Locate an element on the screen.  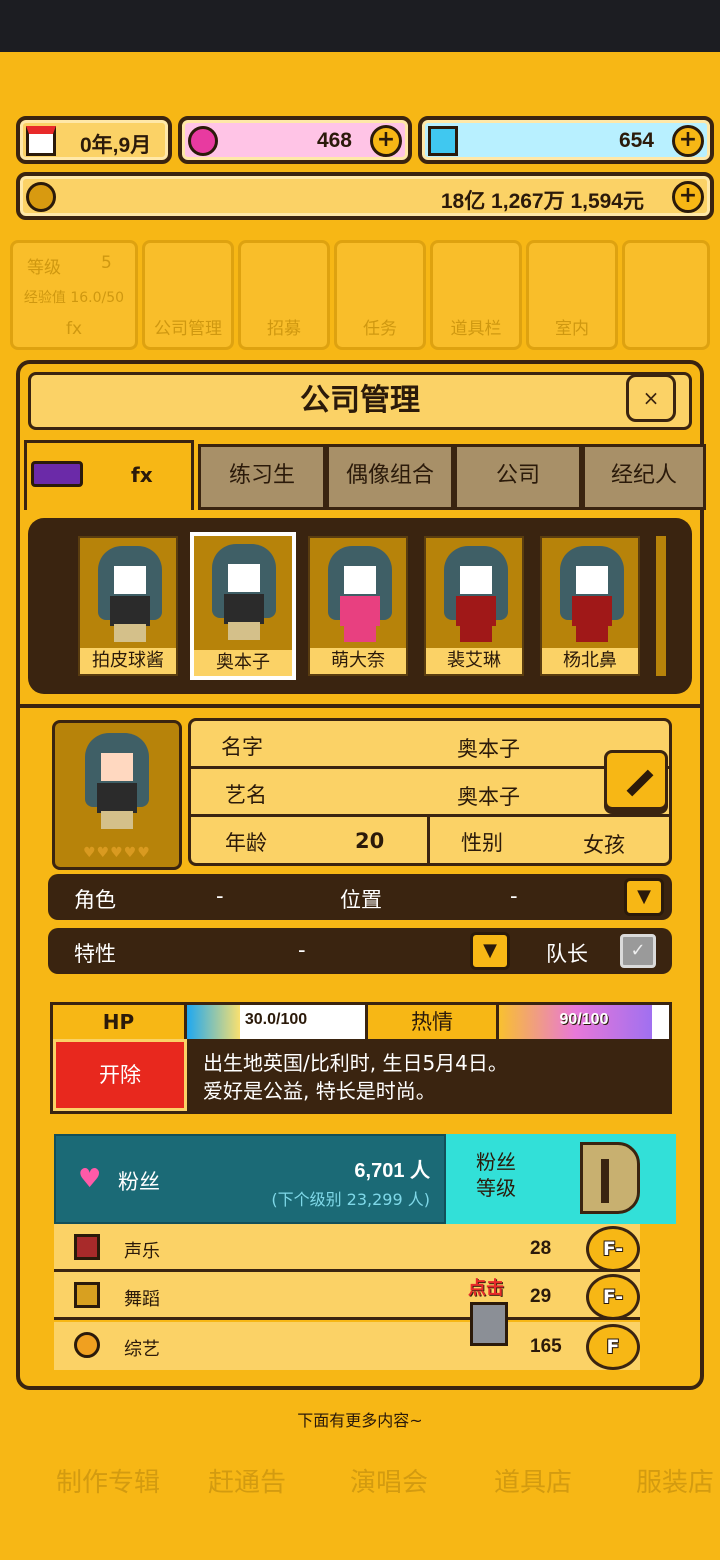
age-gender-row: 年龄 20 性别 女孩 is located at coordinates (430, 841).